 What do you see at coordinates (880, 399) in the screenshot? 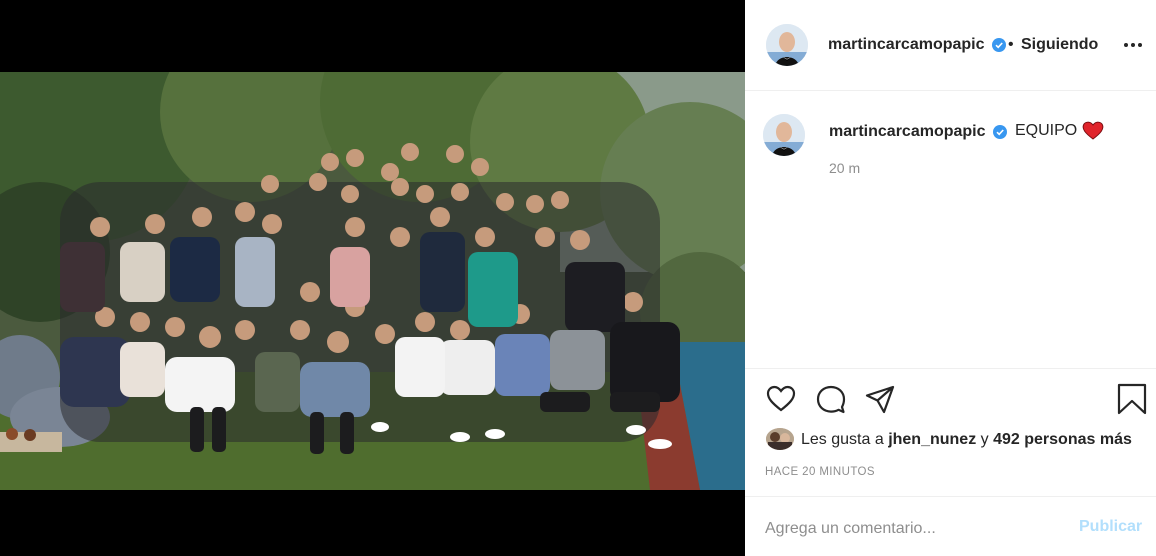
I see `paper-plane-icon` at bounding box center [880, 399].